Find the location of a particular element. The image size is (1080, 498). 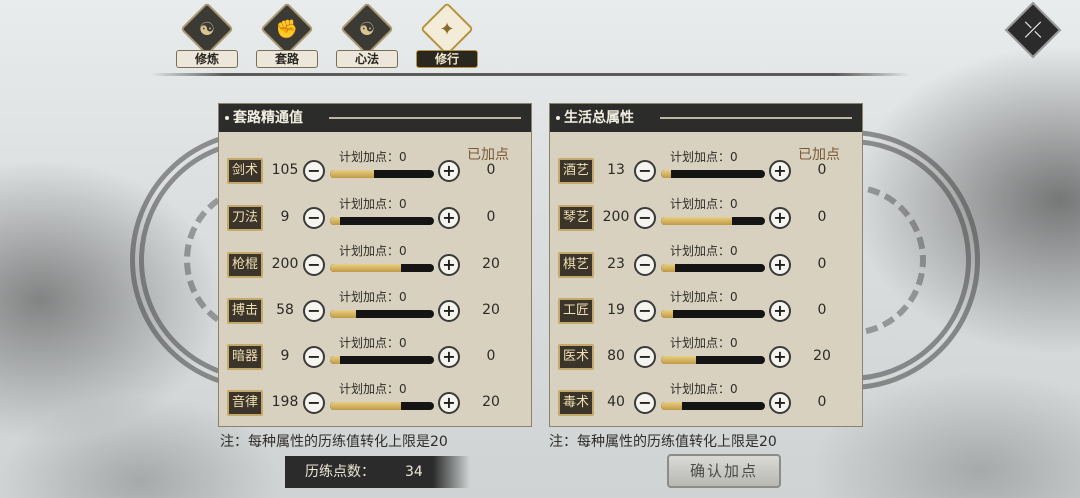

attribute-name: 剑术 is located at coordinates (245, 171).